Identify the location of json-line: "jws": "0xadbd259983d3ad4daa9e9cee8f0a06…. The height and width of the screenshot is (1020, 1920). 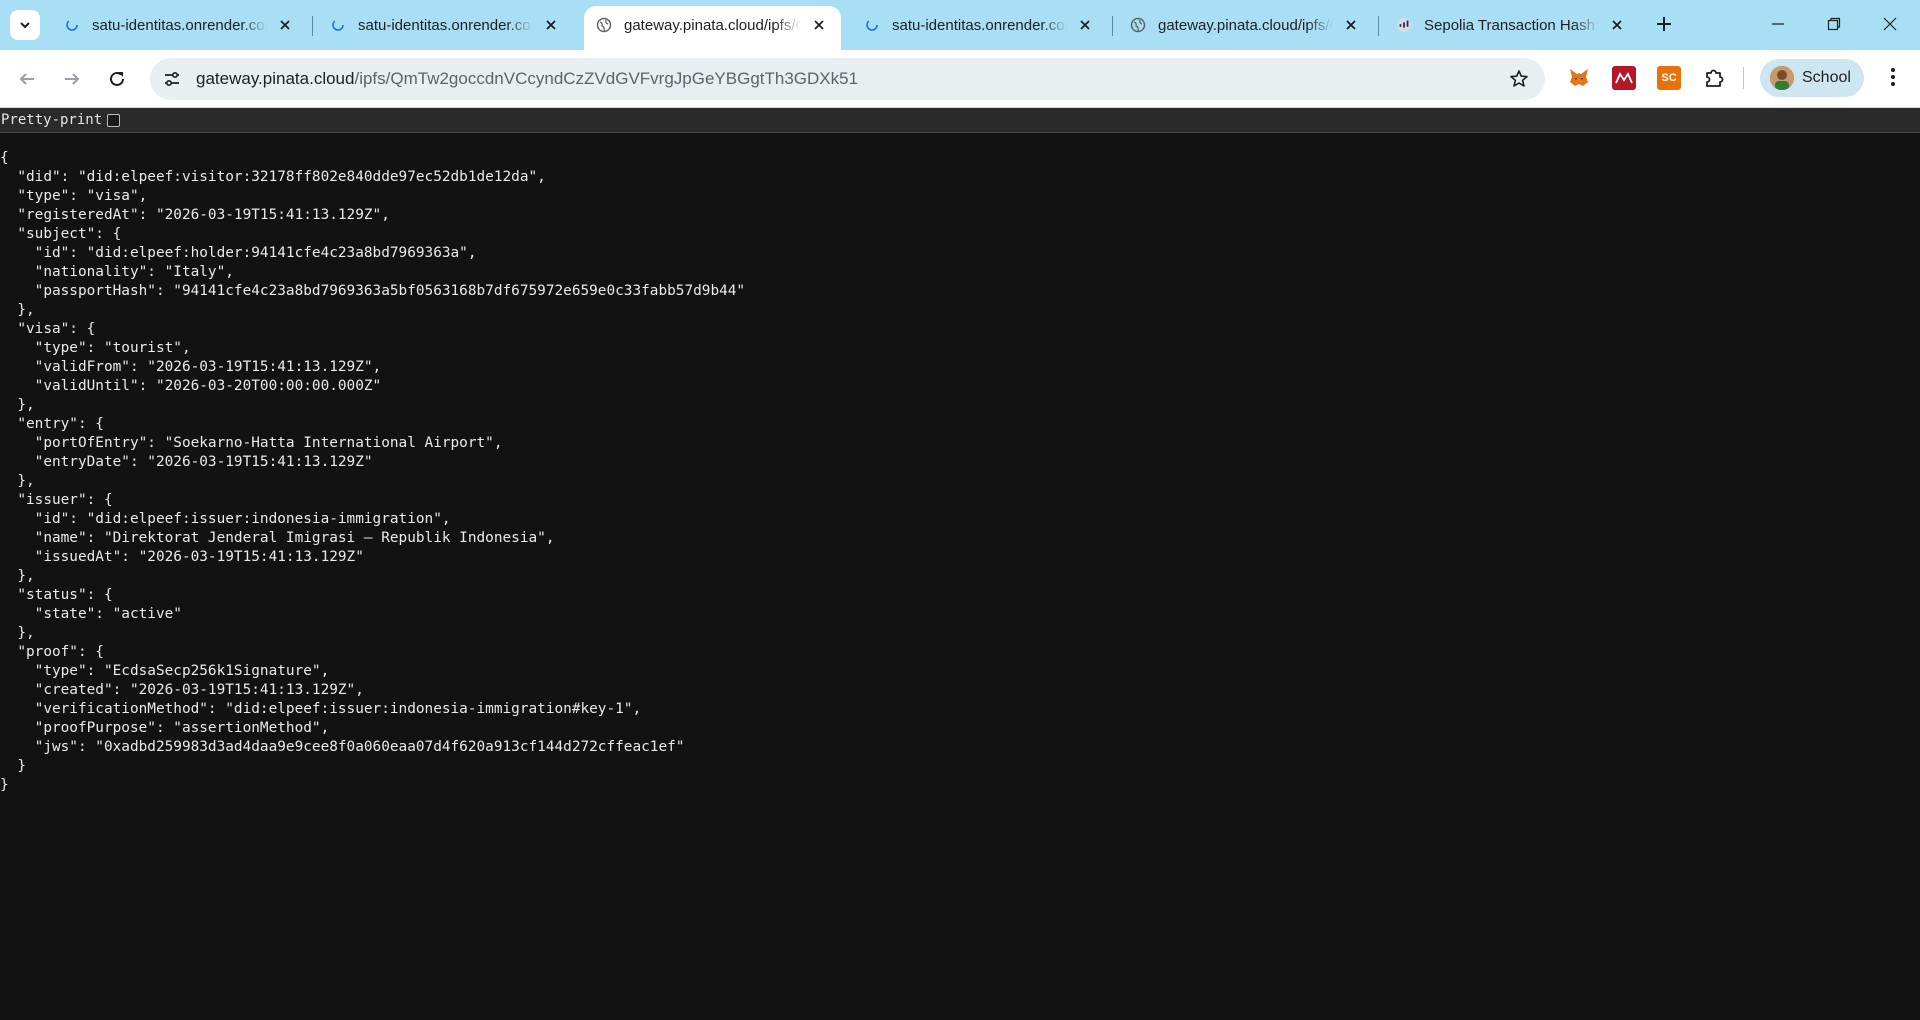
(342, 747).